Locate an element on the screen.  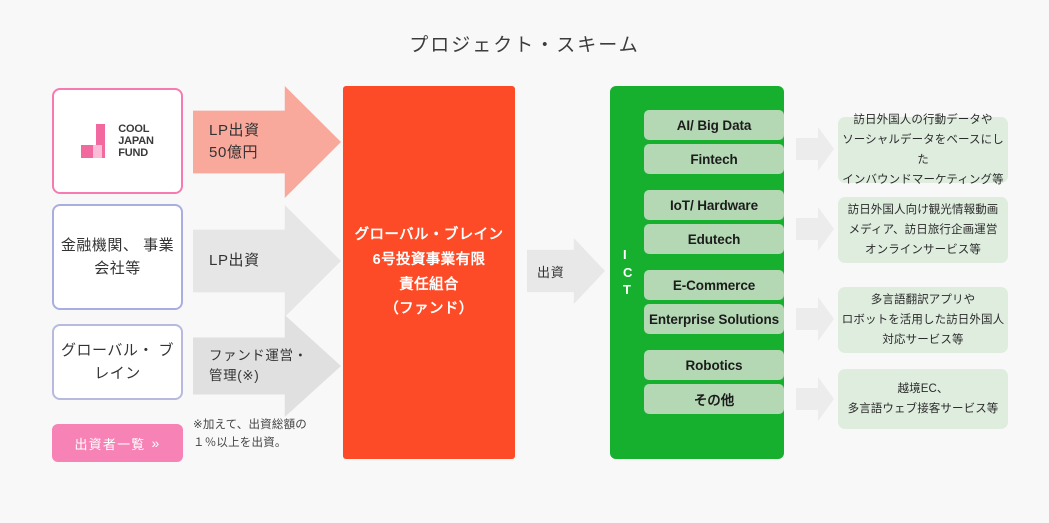
cool-japan-fund-wordmark: COOL JAPAN FUND is located at coordinates (136, 141).